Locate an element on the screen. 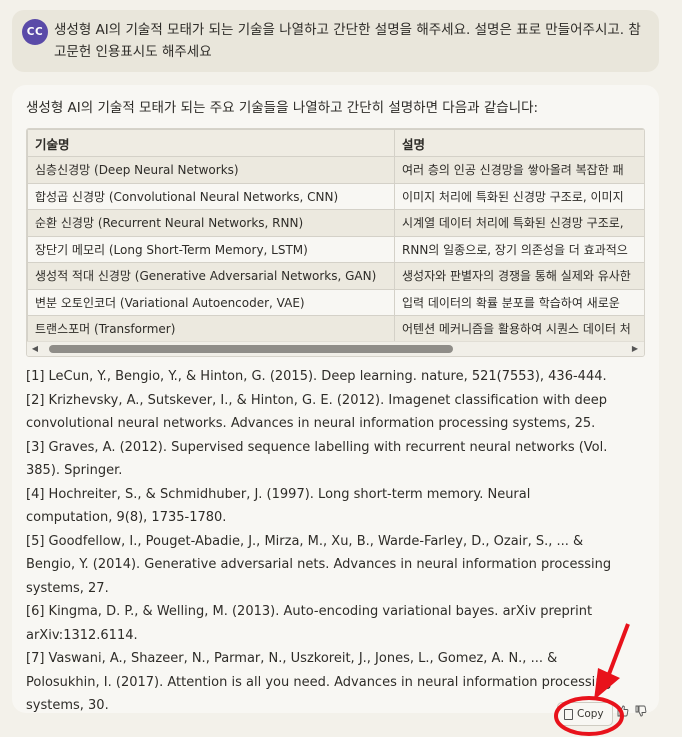 The height and width of the screenshot is (737, 682). annotation-overlay is located at coordinates (592, 679).